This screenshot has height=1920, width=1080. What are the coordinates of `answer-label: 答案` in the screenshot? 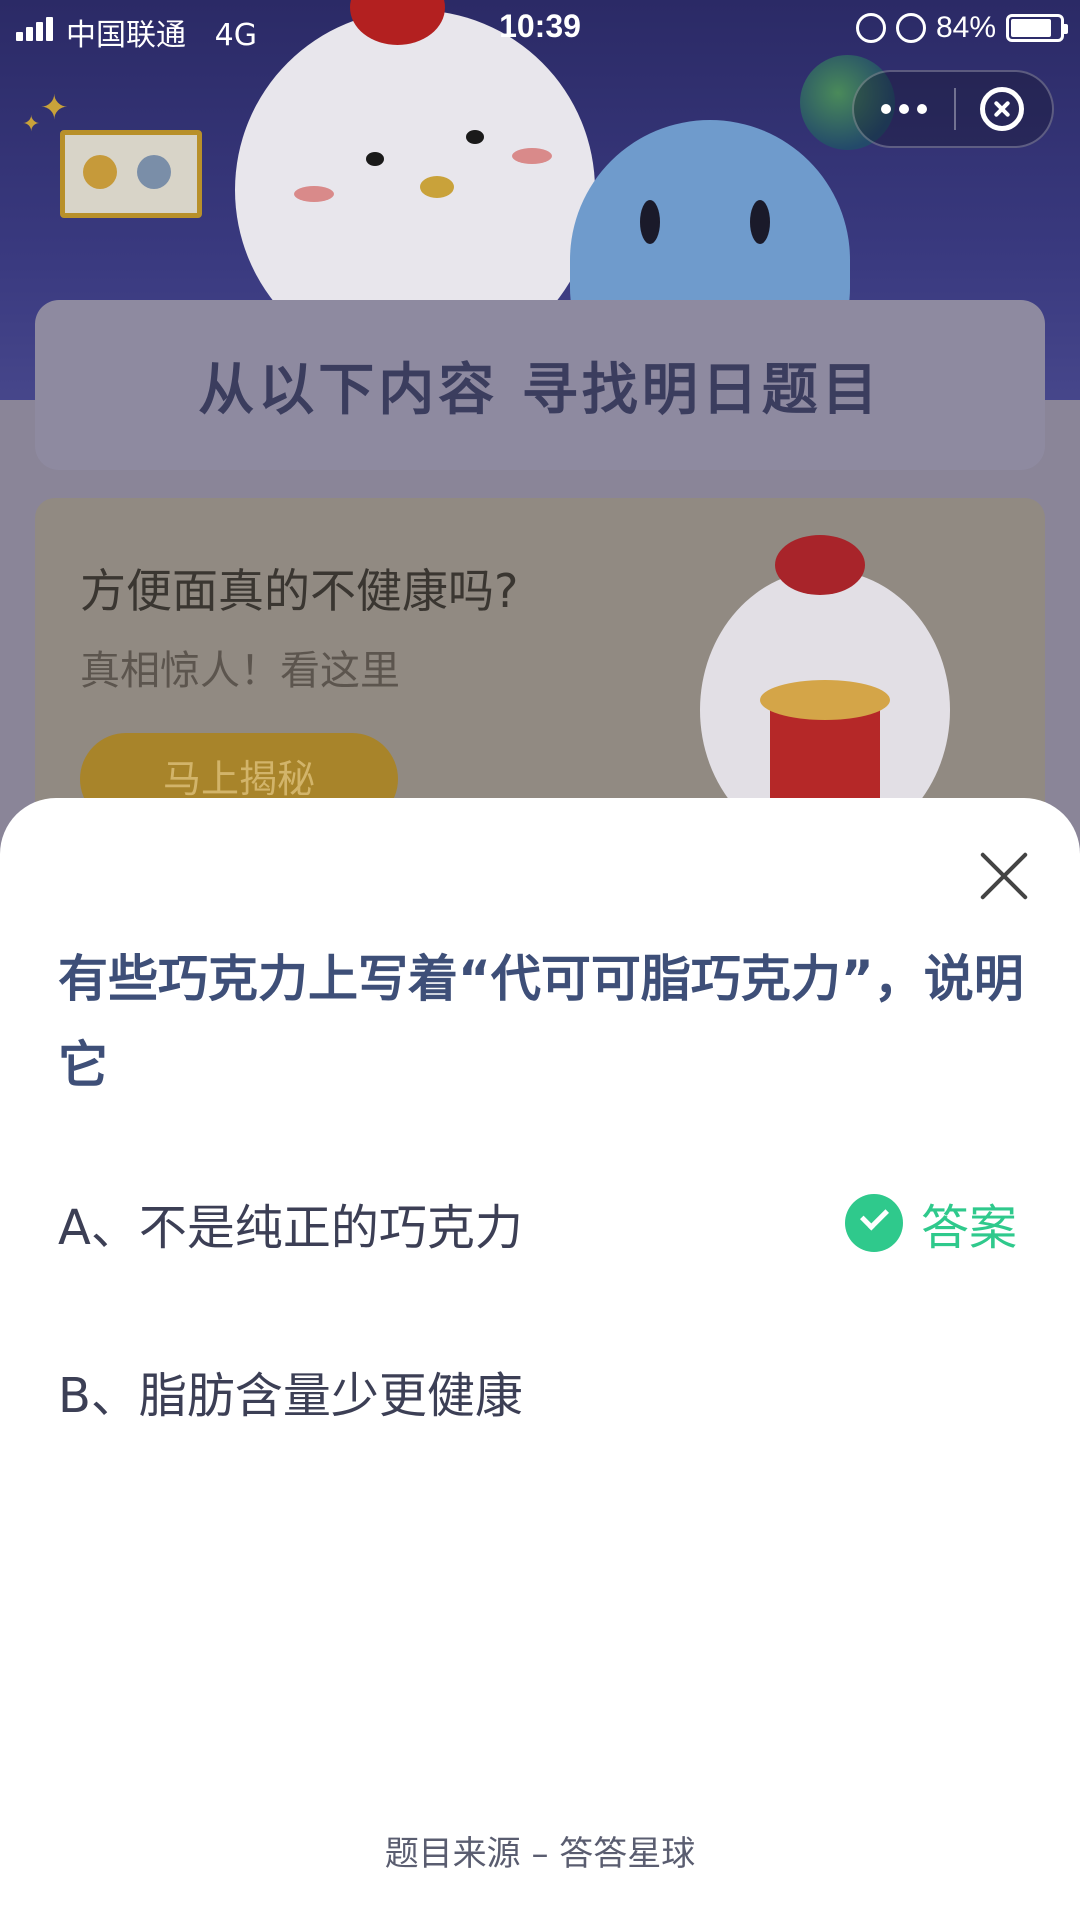 It's located at (969, 1228).